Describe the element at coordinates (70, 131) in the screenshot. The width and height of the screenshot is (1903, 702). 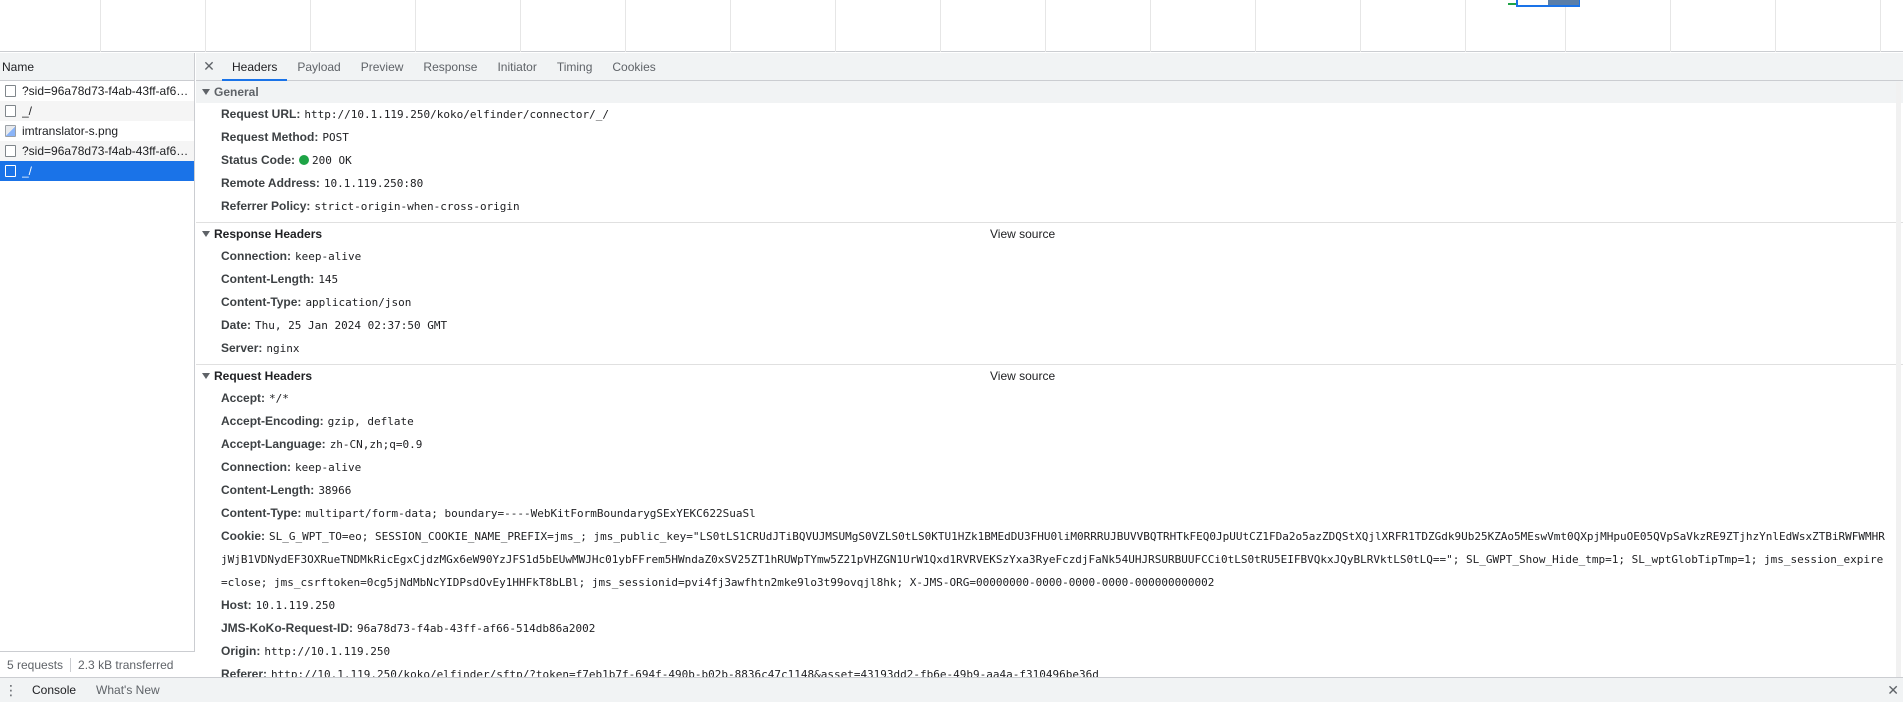
I see `request-name: imtranslator-s.png` at that location.